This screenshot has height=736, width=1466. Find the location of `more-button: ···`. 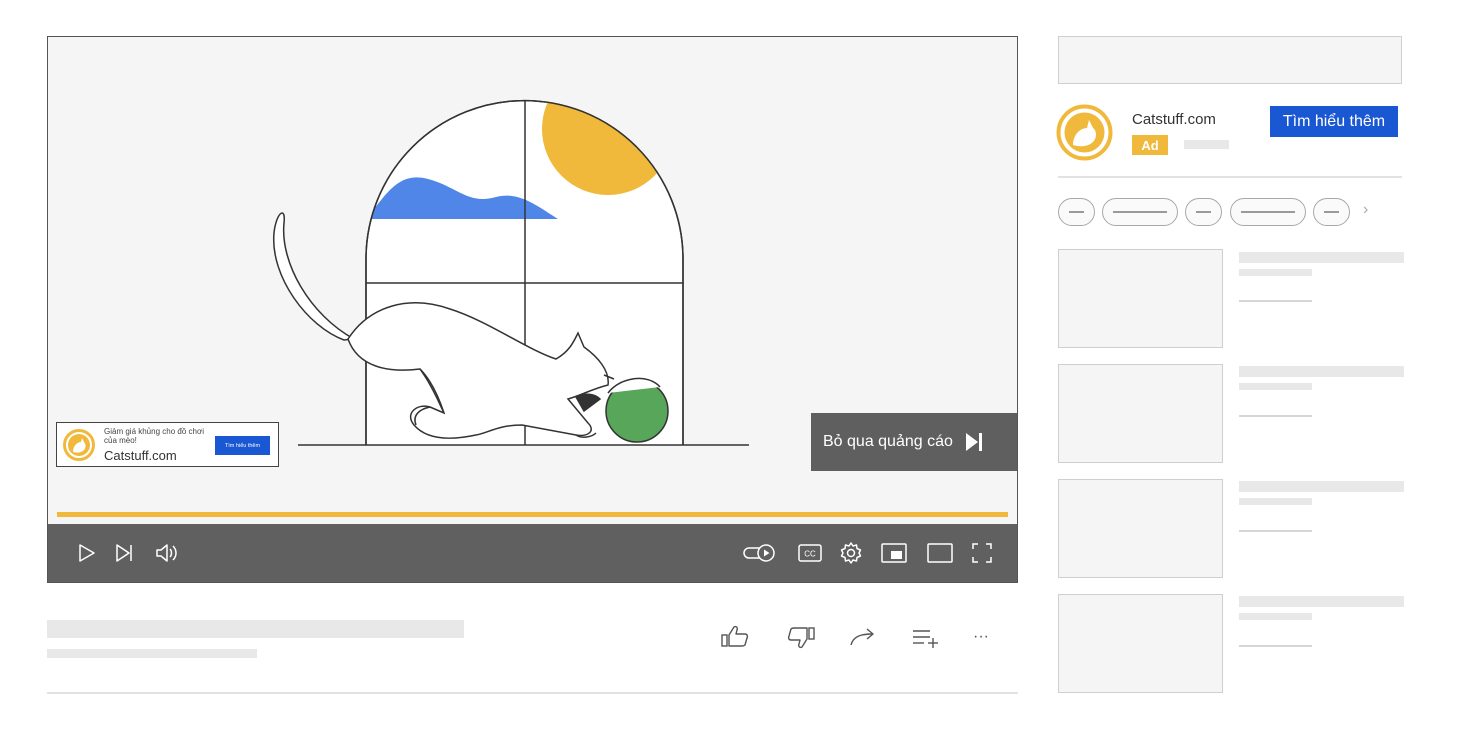

more-button: ··· is located at coordinates (981, 637).